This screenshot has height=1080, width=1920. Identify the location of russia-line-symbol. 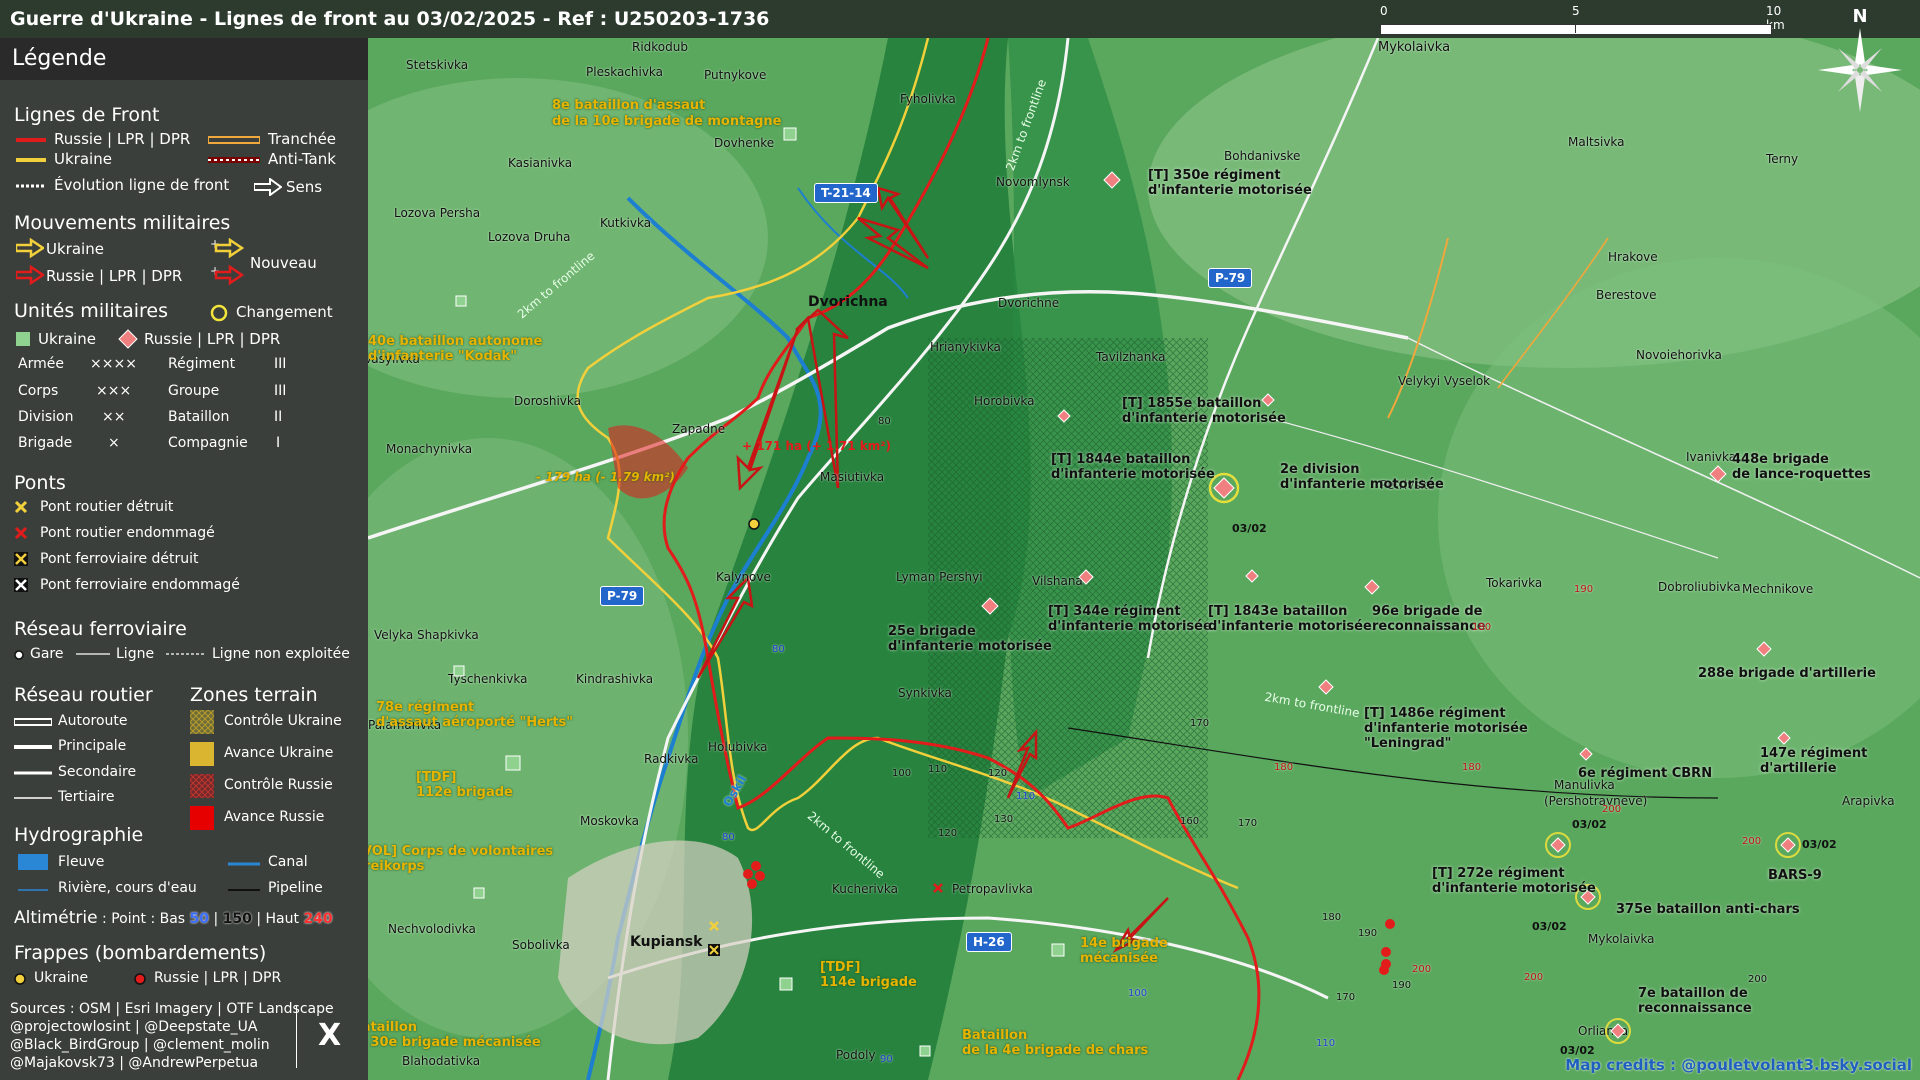
(31, 140).